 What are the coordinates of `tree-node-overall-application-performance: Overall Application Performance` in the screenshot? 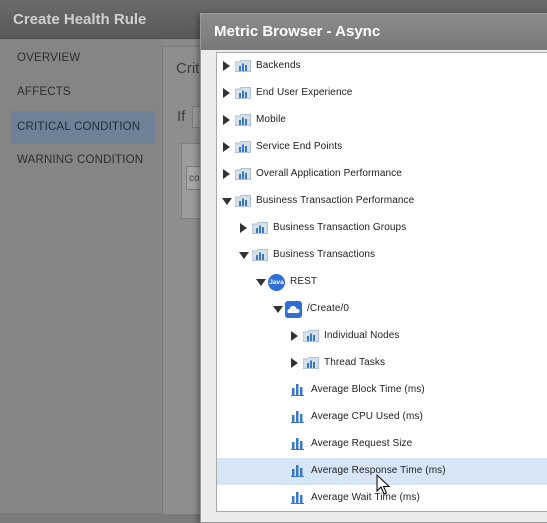 It's located at (382, 174).